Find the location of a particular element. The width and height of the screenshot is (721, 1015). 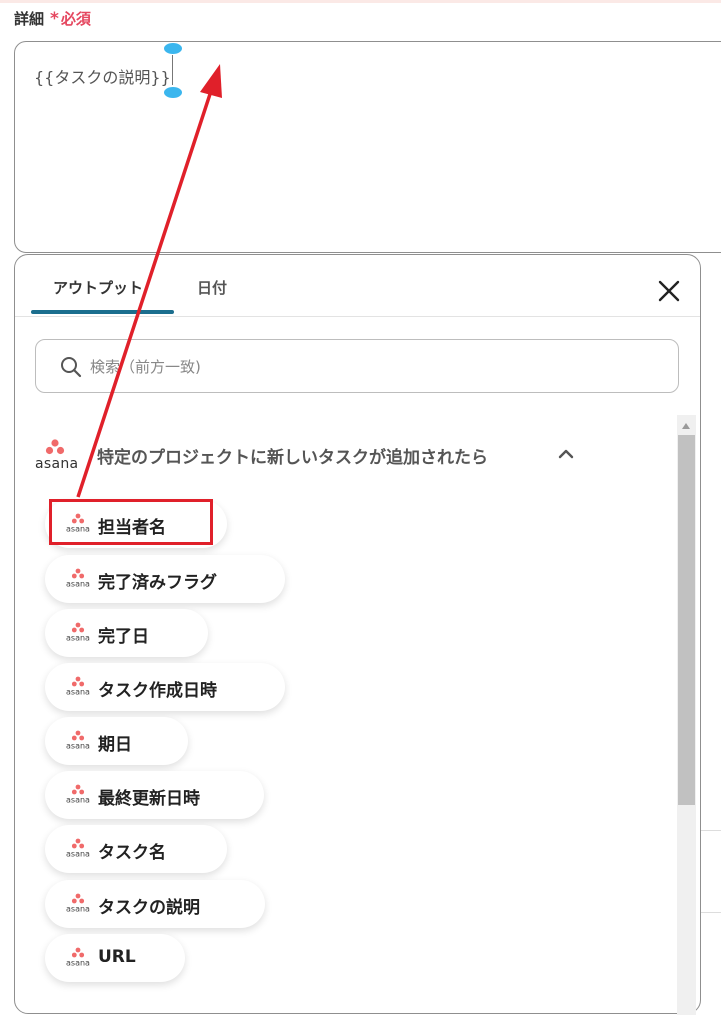

top-divider is located at coordinates (360, 1).